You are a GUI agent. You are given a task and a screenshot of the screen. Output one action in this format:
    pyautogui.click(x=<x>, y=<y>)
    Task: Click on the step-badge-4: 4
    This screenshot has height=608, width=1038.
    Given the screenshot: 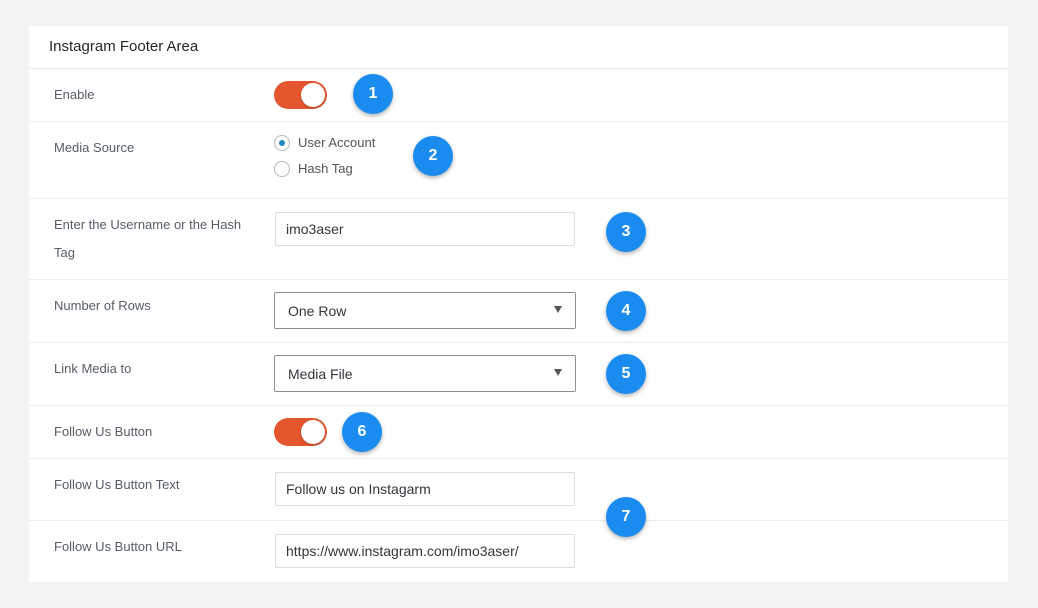 What is the action you would take?
    pyautogui.click(x=626, y=311)
    